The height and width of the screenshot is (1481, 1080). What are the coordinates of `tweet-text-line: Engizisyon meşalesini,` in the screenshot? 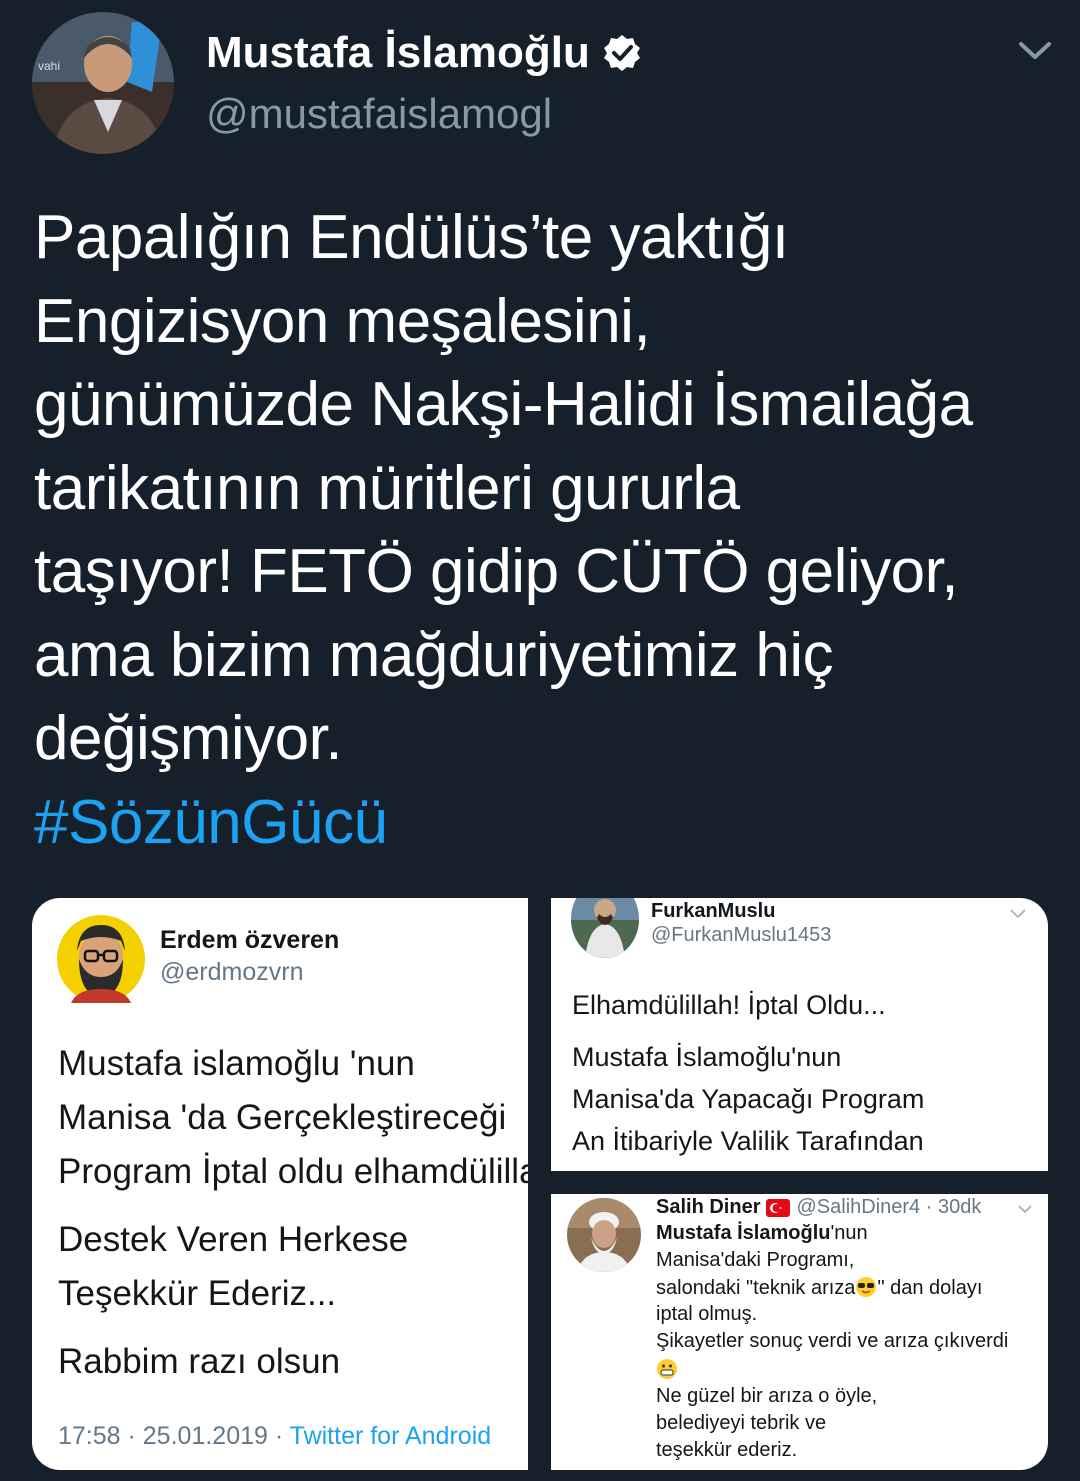 It's located at (342, 321).